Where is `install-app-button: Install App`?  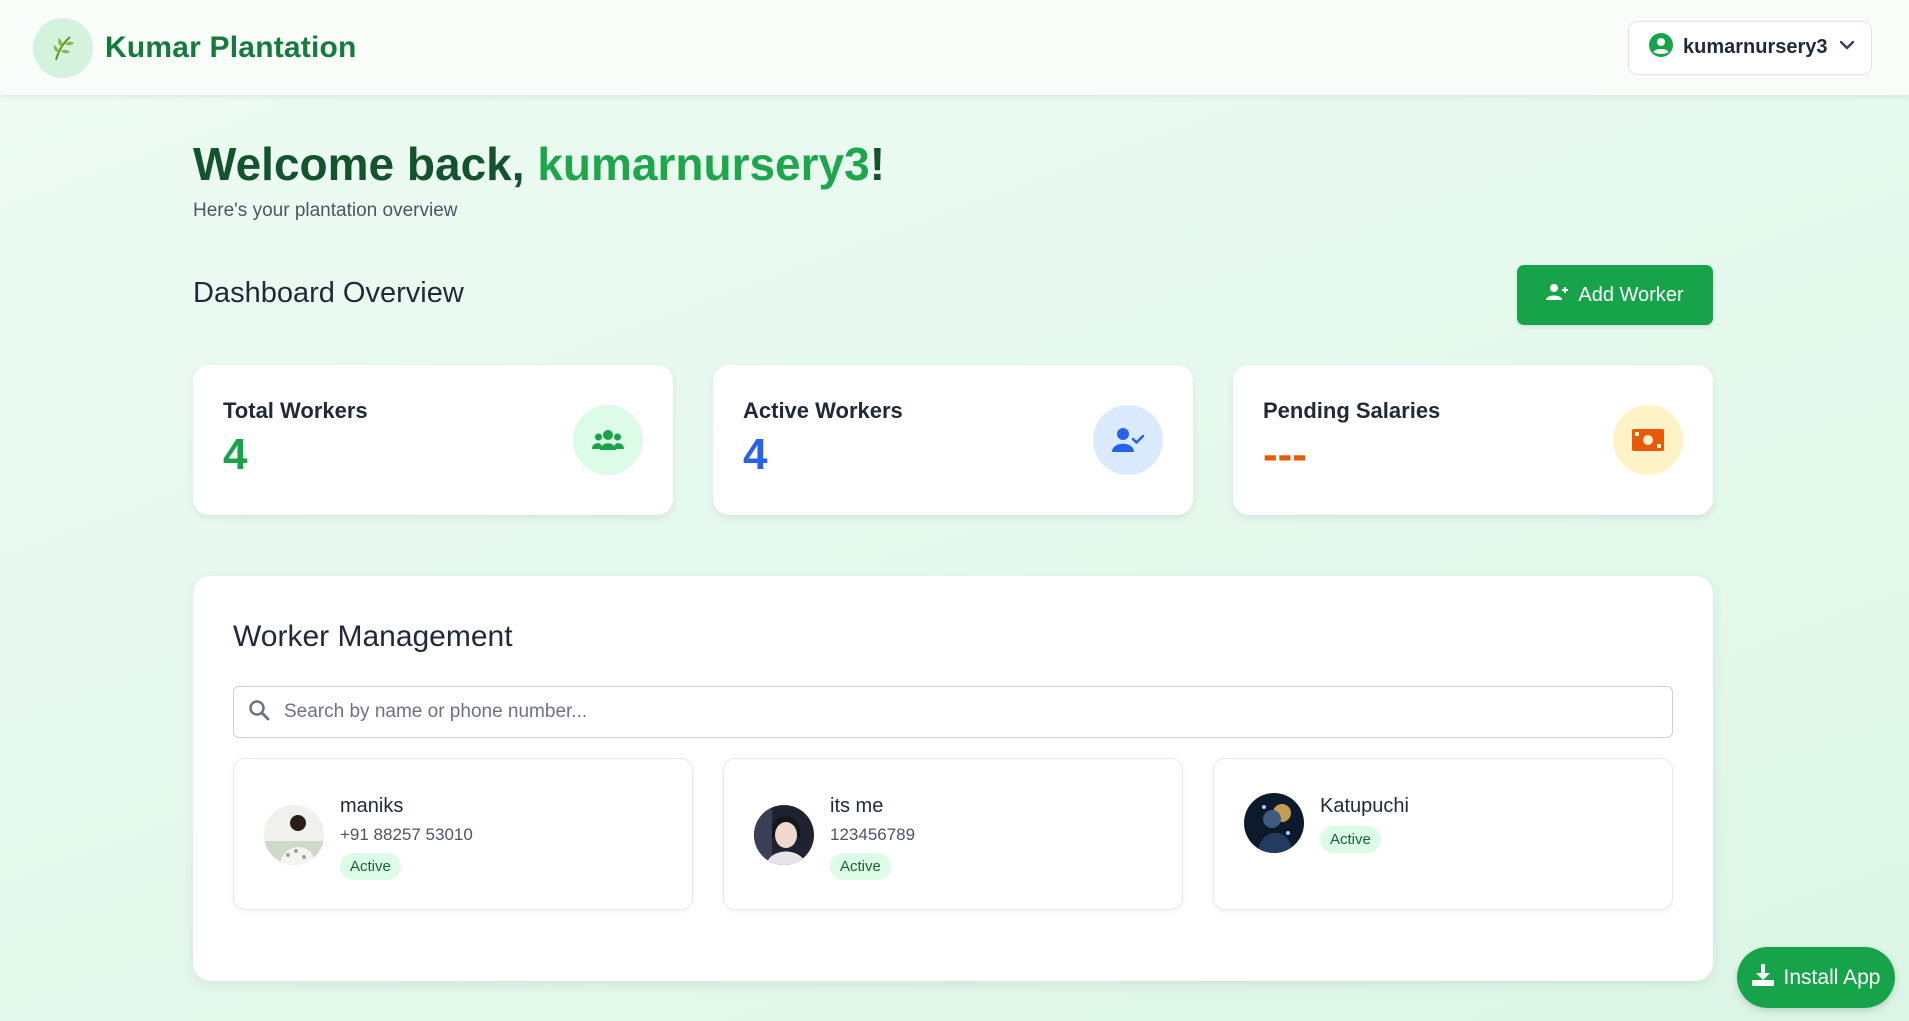
install-app-button: Install App is located at coordinates (1816, 977).